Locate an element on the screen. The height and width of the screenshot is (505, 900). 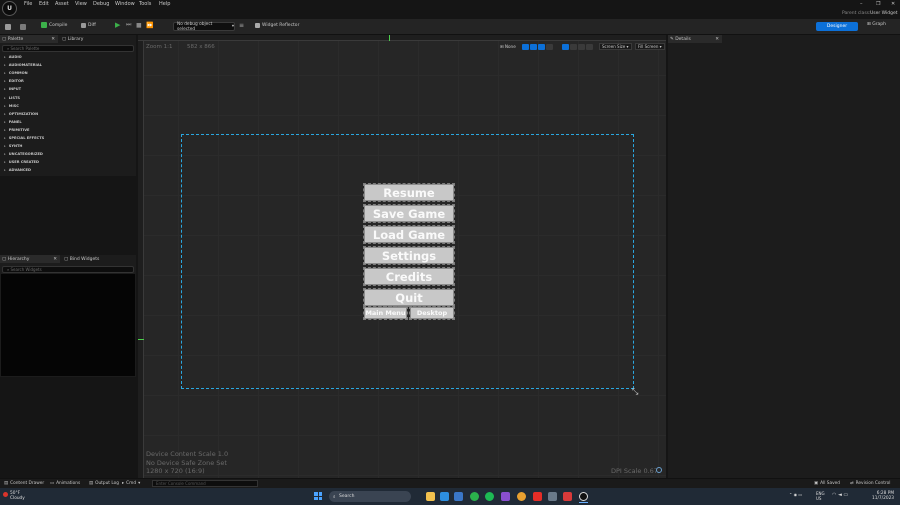
palette-category: ▸ COMMON is located at coordinates (68, 73).